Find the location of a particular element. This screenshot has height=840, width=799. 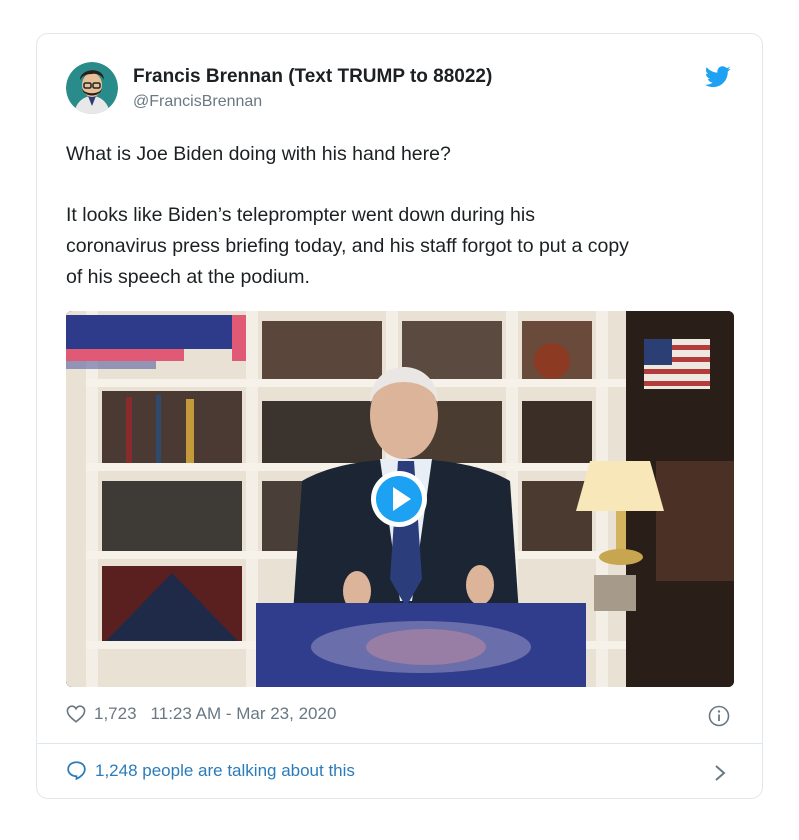

play-icon is located at coordinates (399, 499).